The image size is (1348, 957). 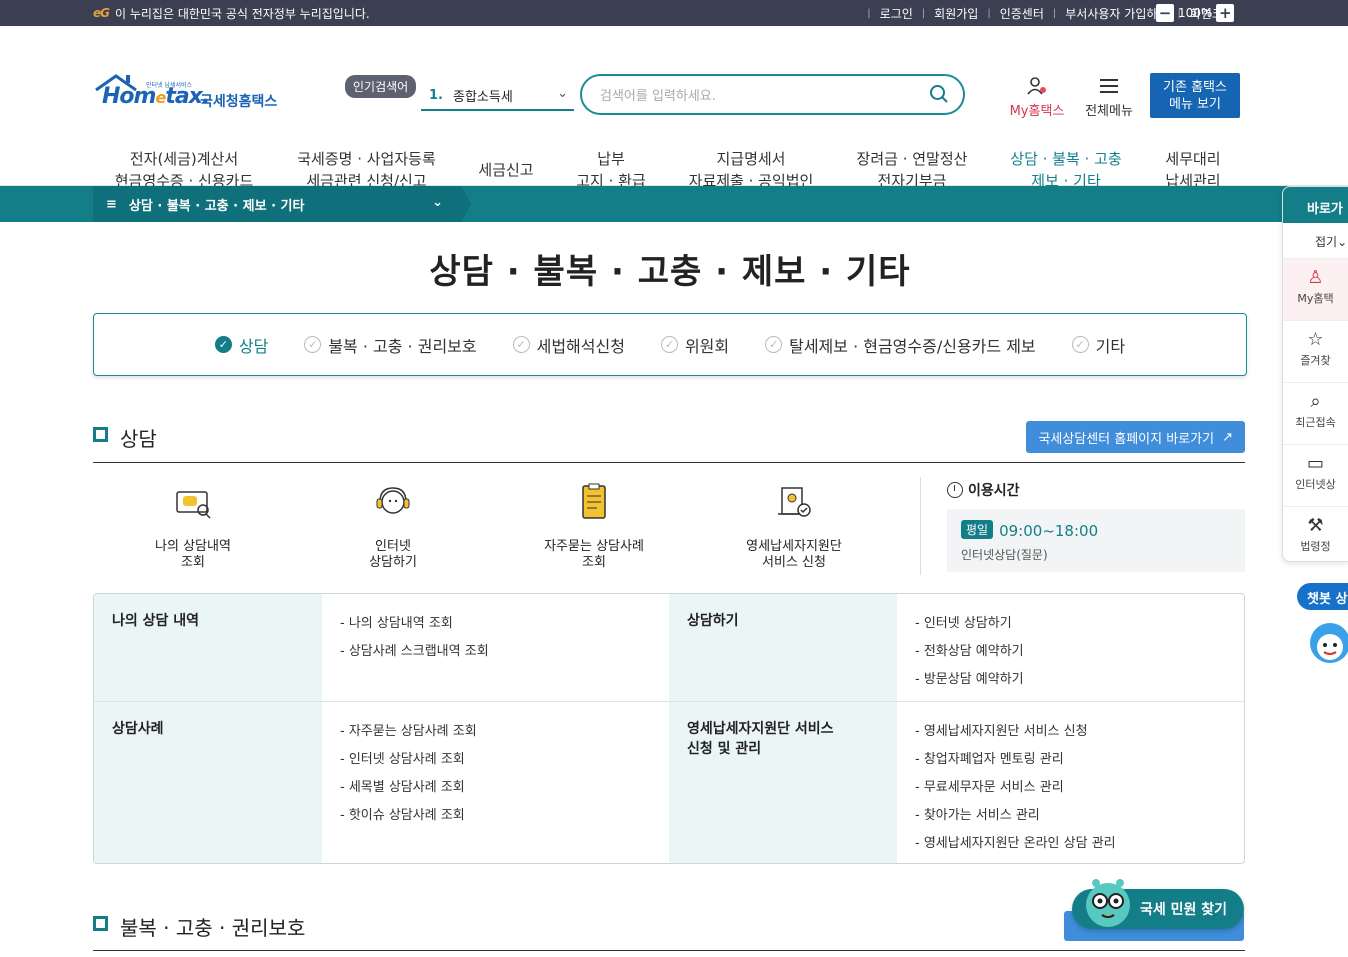 I want to click on fold-button: 접기⌄, so click(x=1315, y=241).